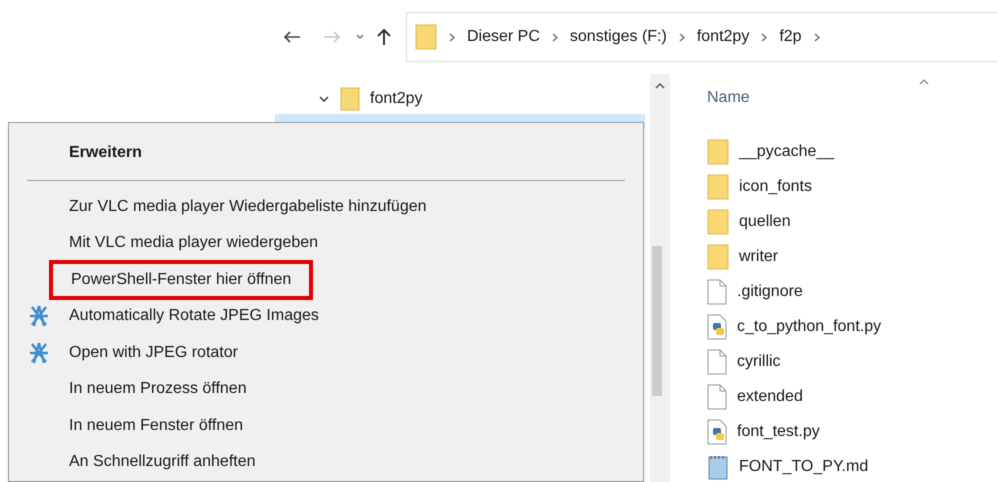 The height and width of the screenshot is (482, 997). Describe the element at coordinates (503, 37) in the screenshot. I see `breadcrumb-segment: Dieser PC` at that location.